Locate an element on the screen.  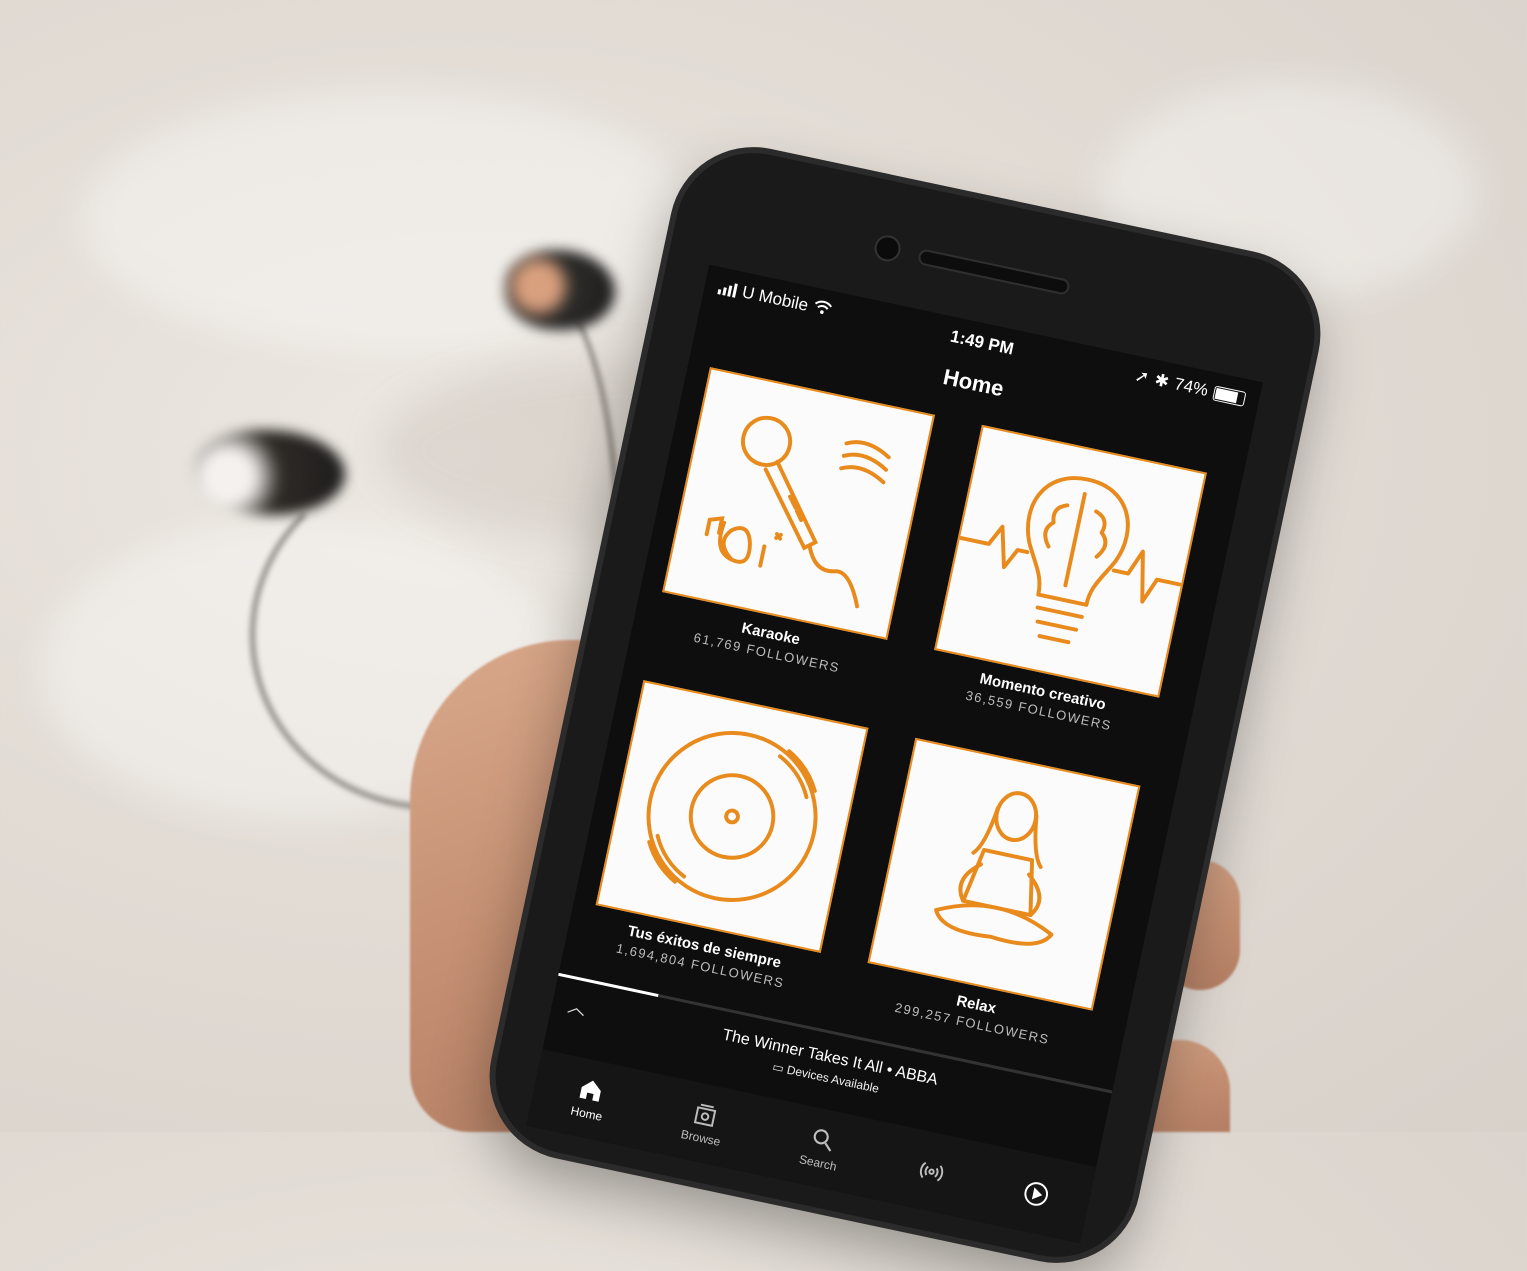
playlist-tile-momento-creativo: Momento creativo 36,559 FOLLOWERS is located at coordinates (1066, 583).